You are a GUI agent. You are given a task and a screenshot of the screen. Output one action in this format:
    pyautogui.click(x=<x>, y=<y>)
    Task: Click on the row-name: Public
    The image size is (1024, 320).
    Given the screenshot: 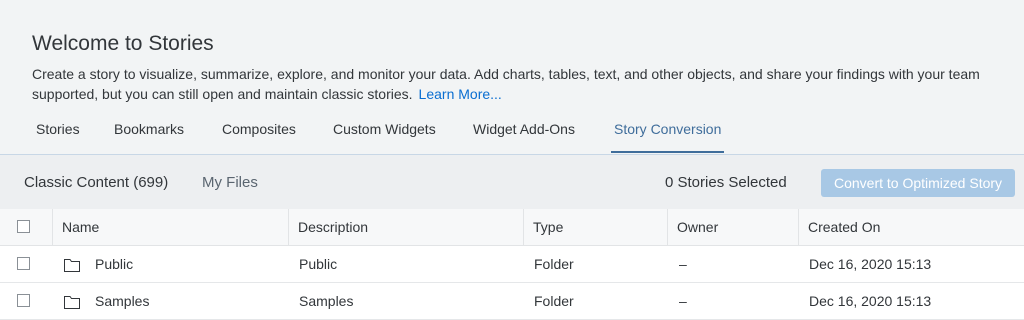 What is the action you would take?
    pyautogui.click(x=114, y=264)
    